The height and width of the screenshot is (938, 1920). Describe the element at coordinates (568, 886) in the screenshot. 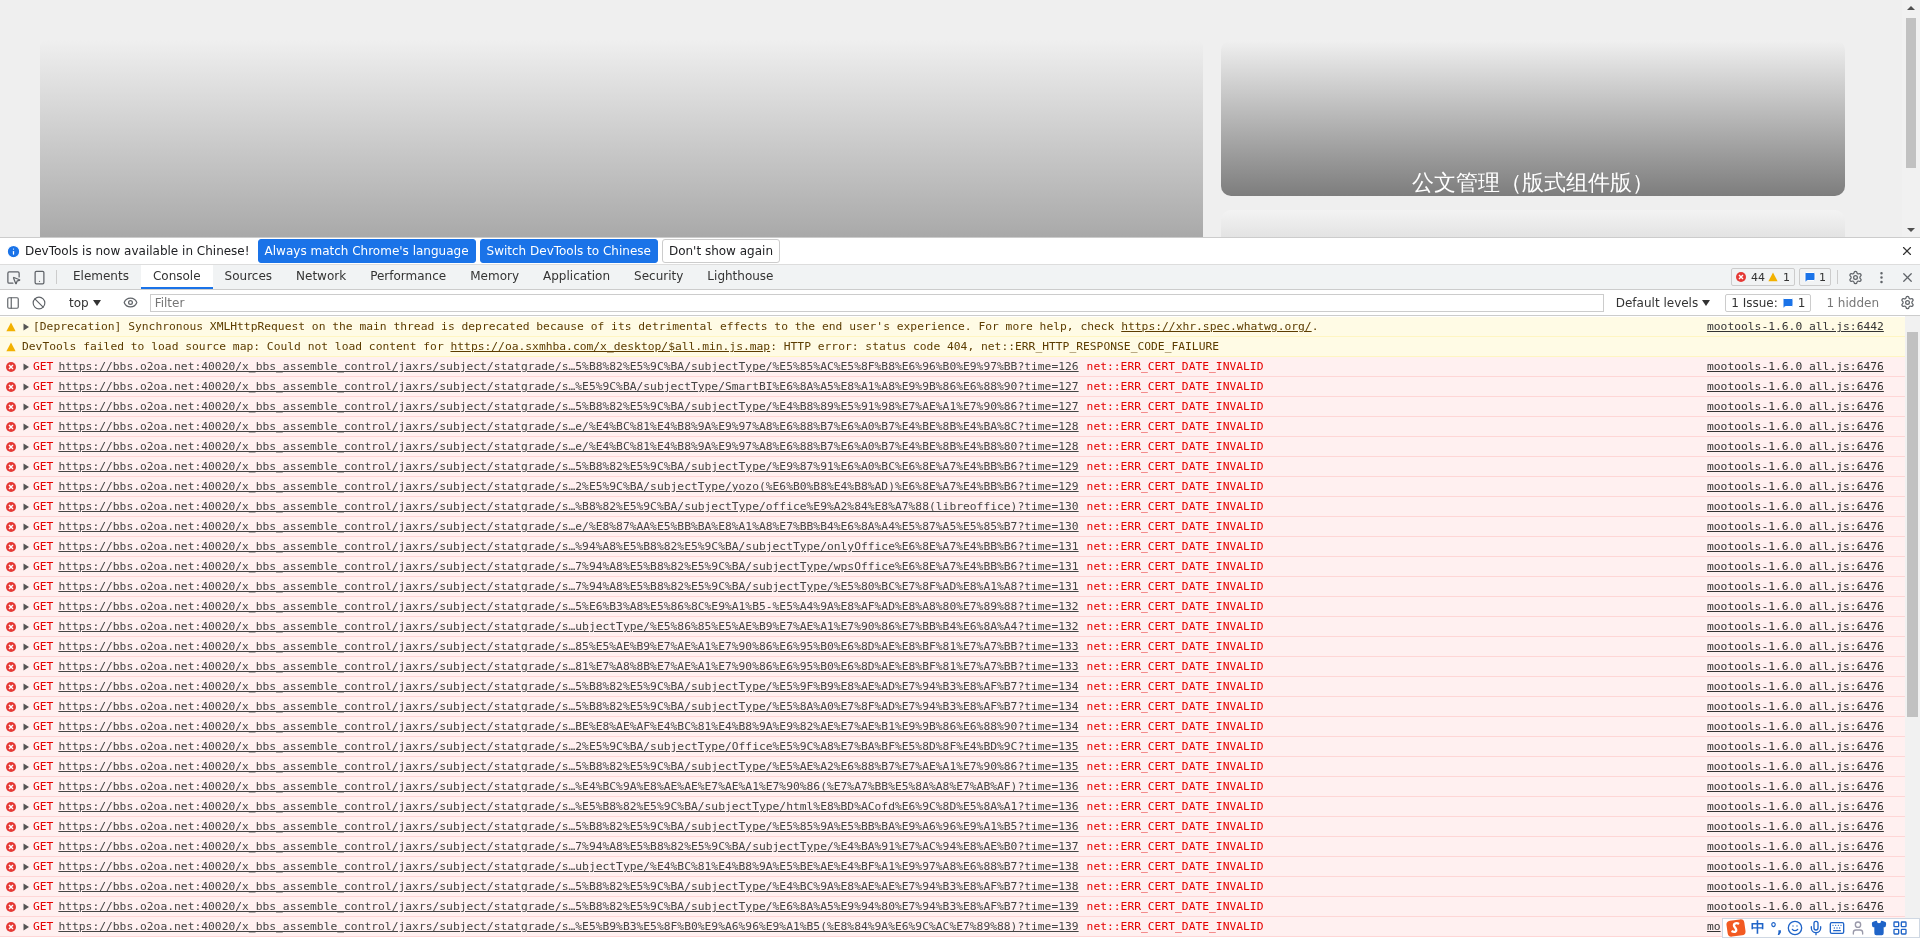

I see `request-url-link: https://bbs.o2oa.net:40020/x_bbs_assemble_control/jaxrs/subject/statgrade/s…5%B8%82%E5%9C%BA/subjectType/%E4%BC%9A%E8%AE%AE%E7%94%B3%E8%AF%B7?time=138` at that location.